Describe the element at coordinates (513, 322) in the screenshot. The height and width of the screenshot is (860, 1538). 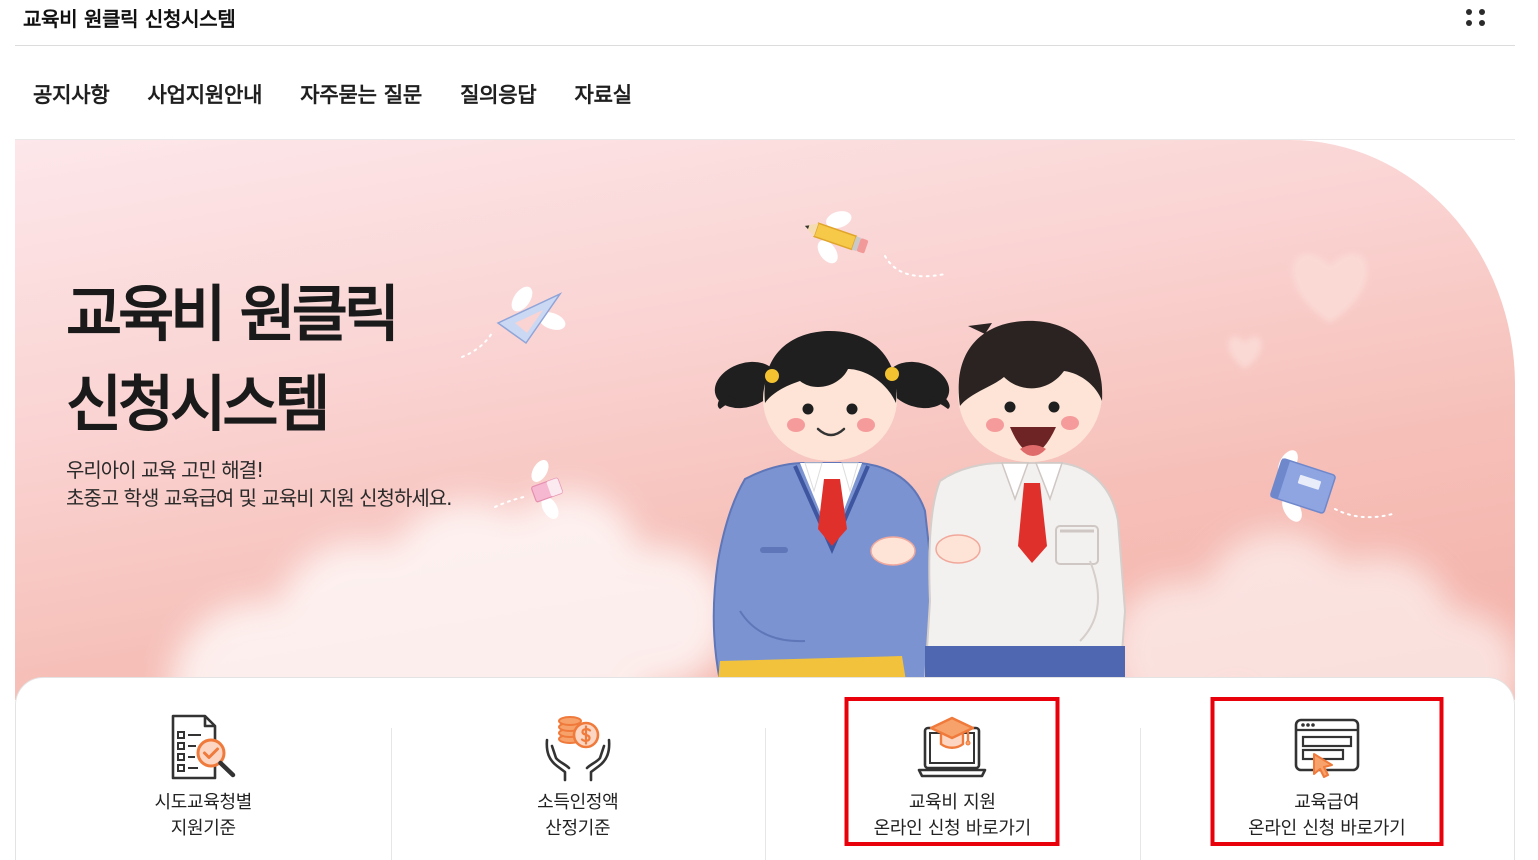
I see `winged-ruler` at that location.